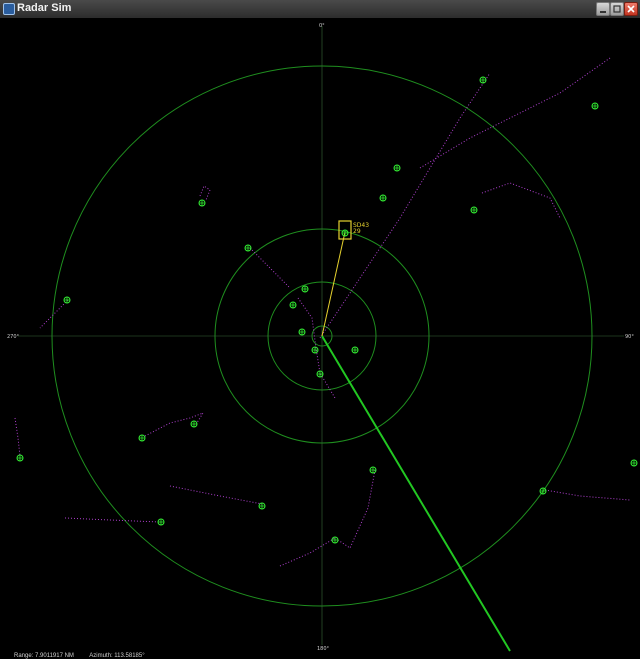 This screenshot has height=659, width=640. I want to click on window-title: Radar Sim, so click(44, 8).